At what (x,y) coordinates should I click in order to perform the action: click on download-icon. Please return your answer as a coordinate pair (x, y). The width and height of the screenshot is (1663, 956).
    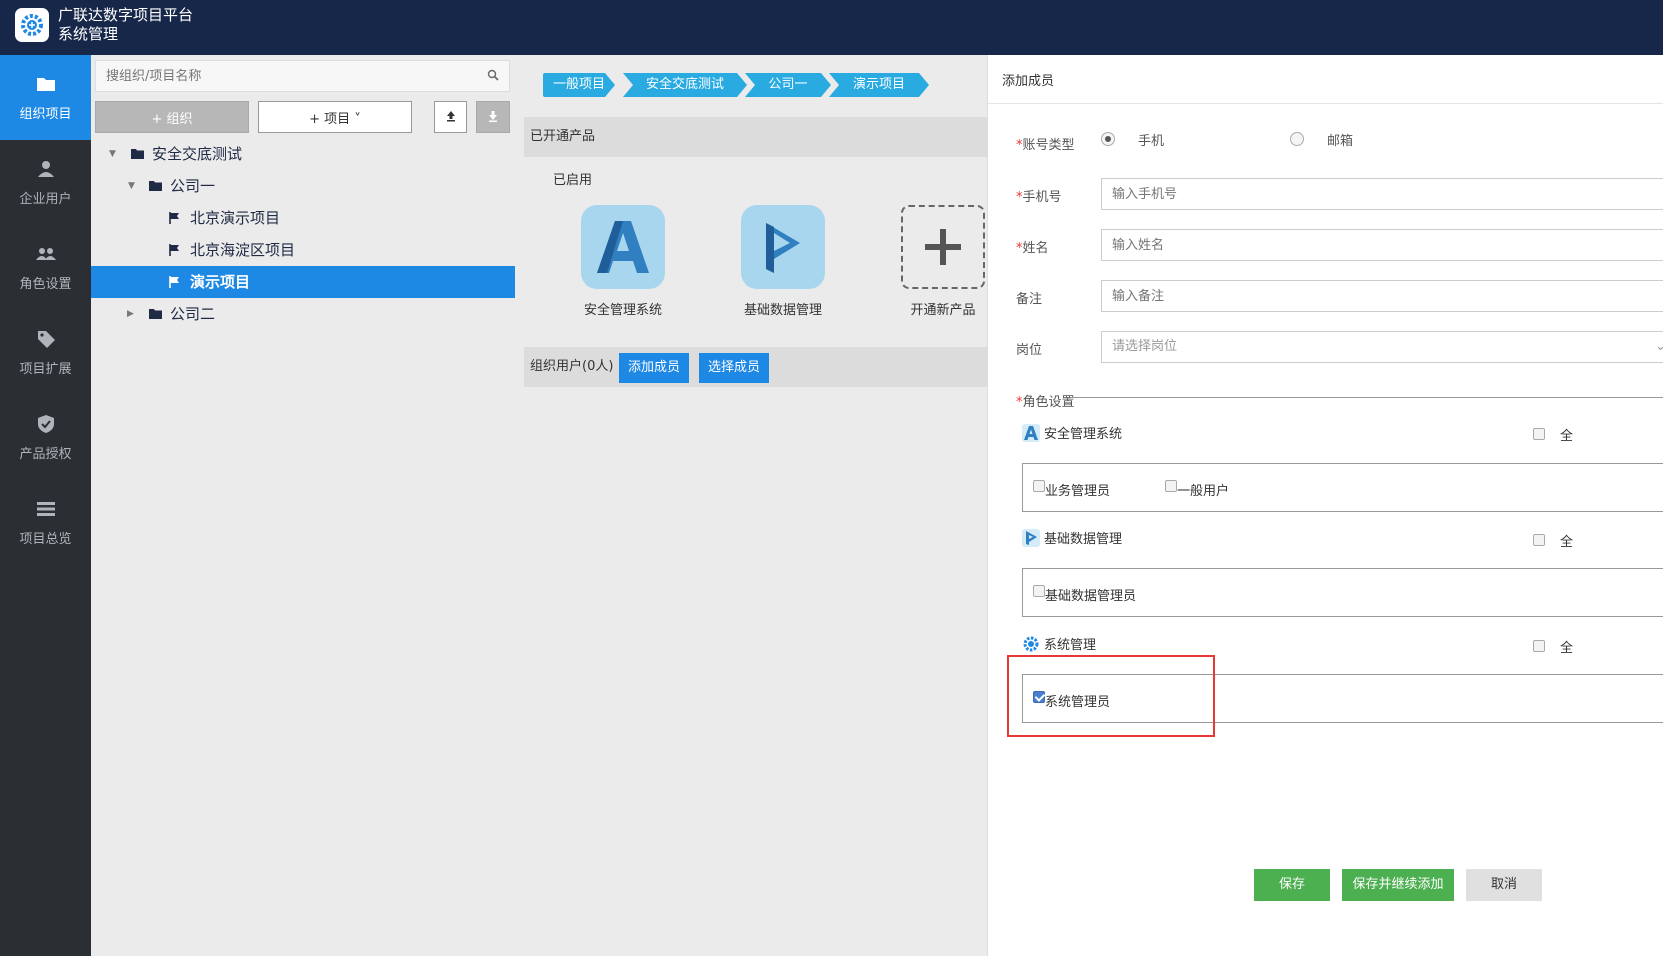
    Looking at the image, I should click on (493, 116).